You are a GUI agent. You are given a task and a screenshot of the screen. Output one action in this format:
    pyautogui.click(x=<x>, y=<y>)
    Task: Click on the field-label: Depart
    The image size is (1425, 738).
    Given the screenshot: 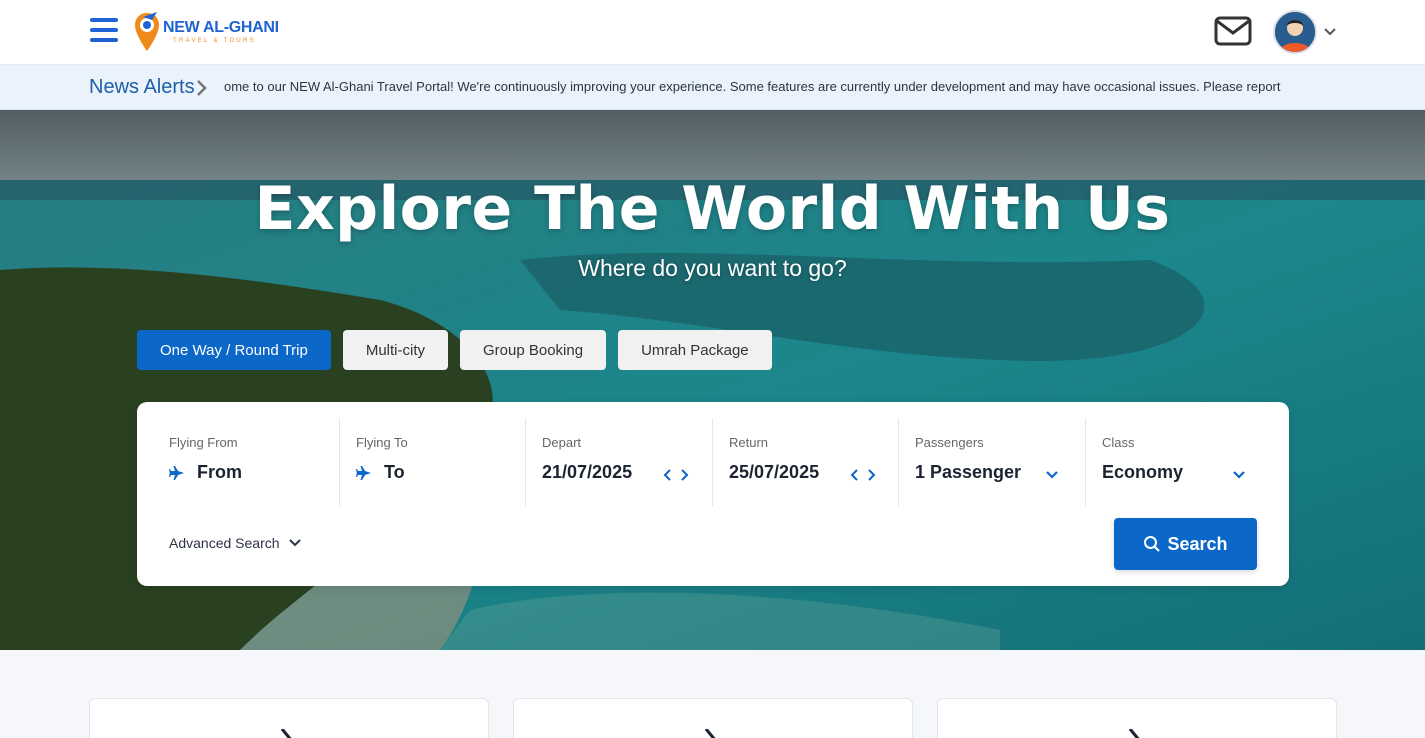 What is the action you would take?
    pyautogui.click(x=562, y=442)
    